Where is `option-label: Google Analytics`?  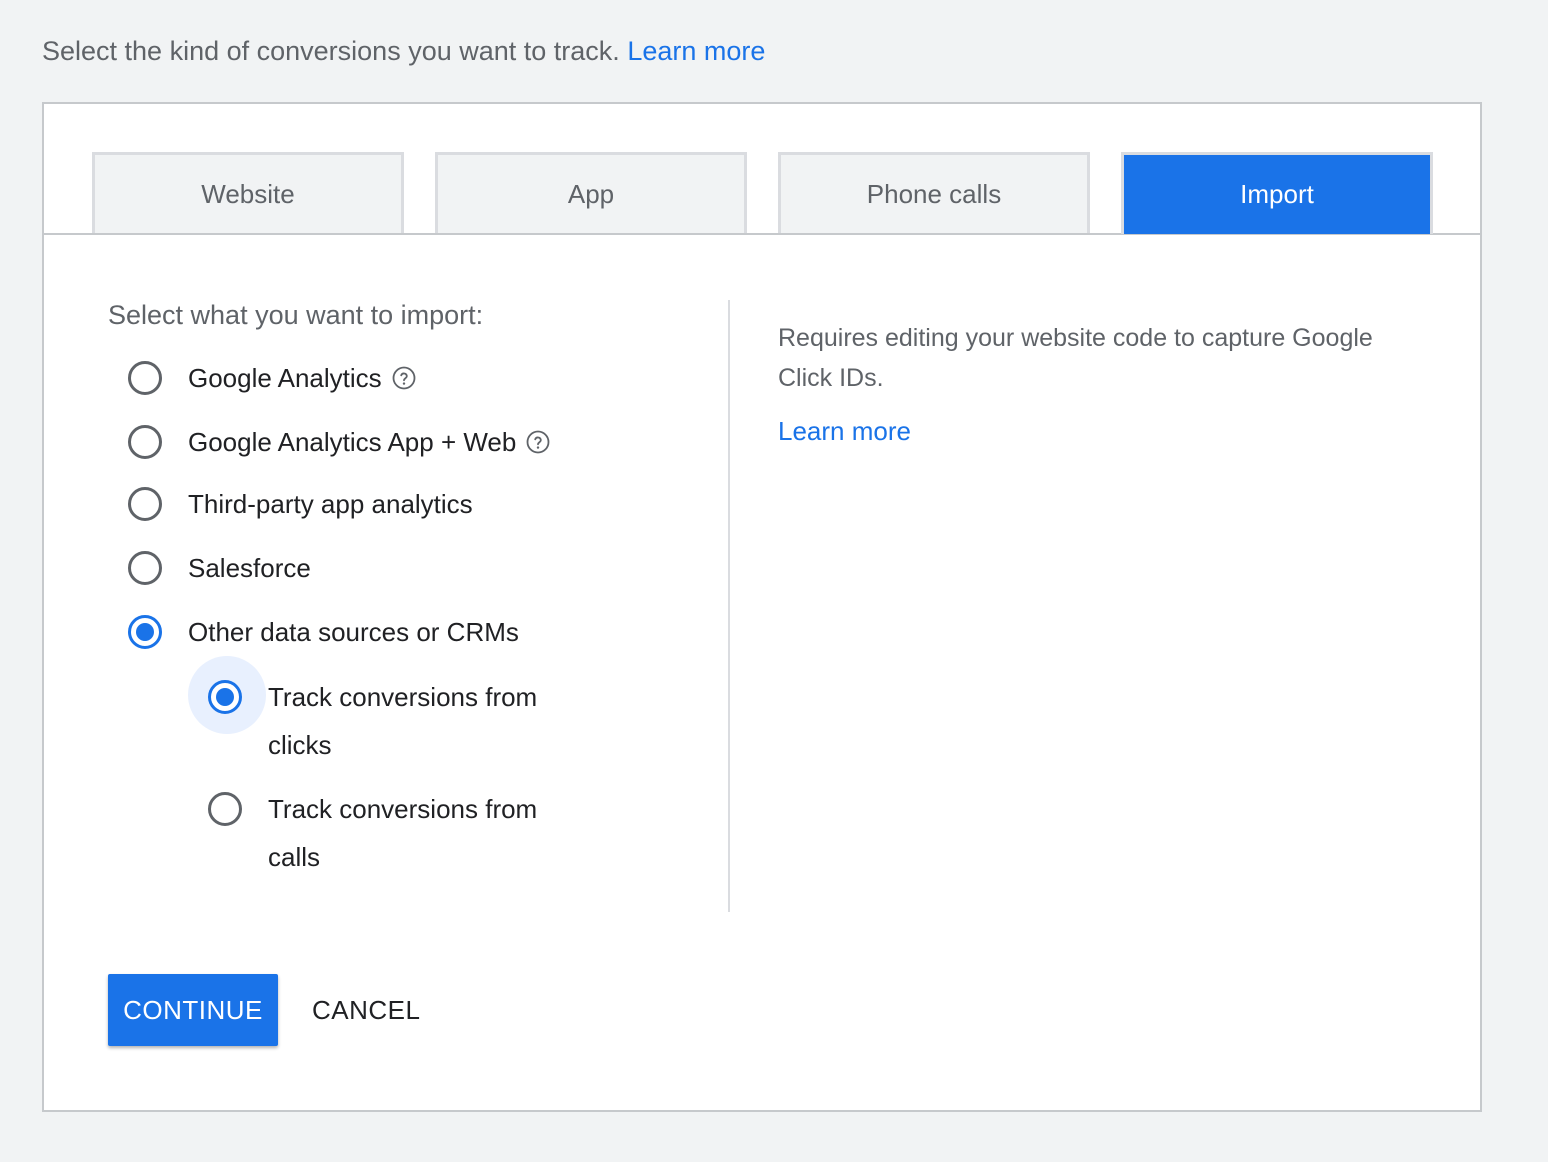 option-label: Google Analytics is located at coordinates (285, 377).